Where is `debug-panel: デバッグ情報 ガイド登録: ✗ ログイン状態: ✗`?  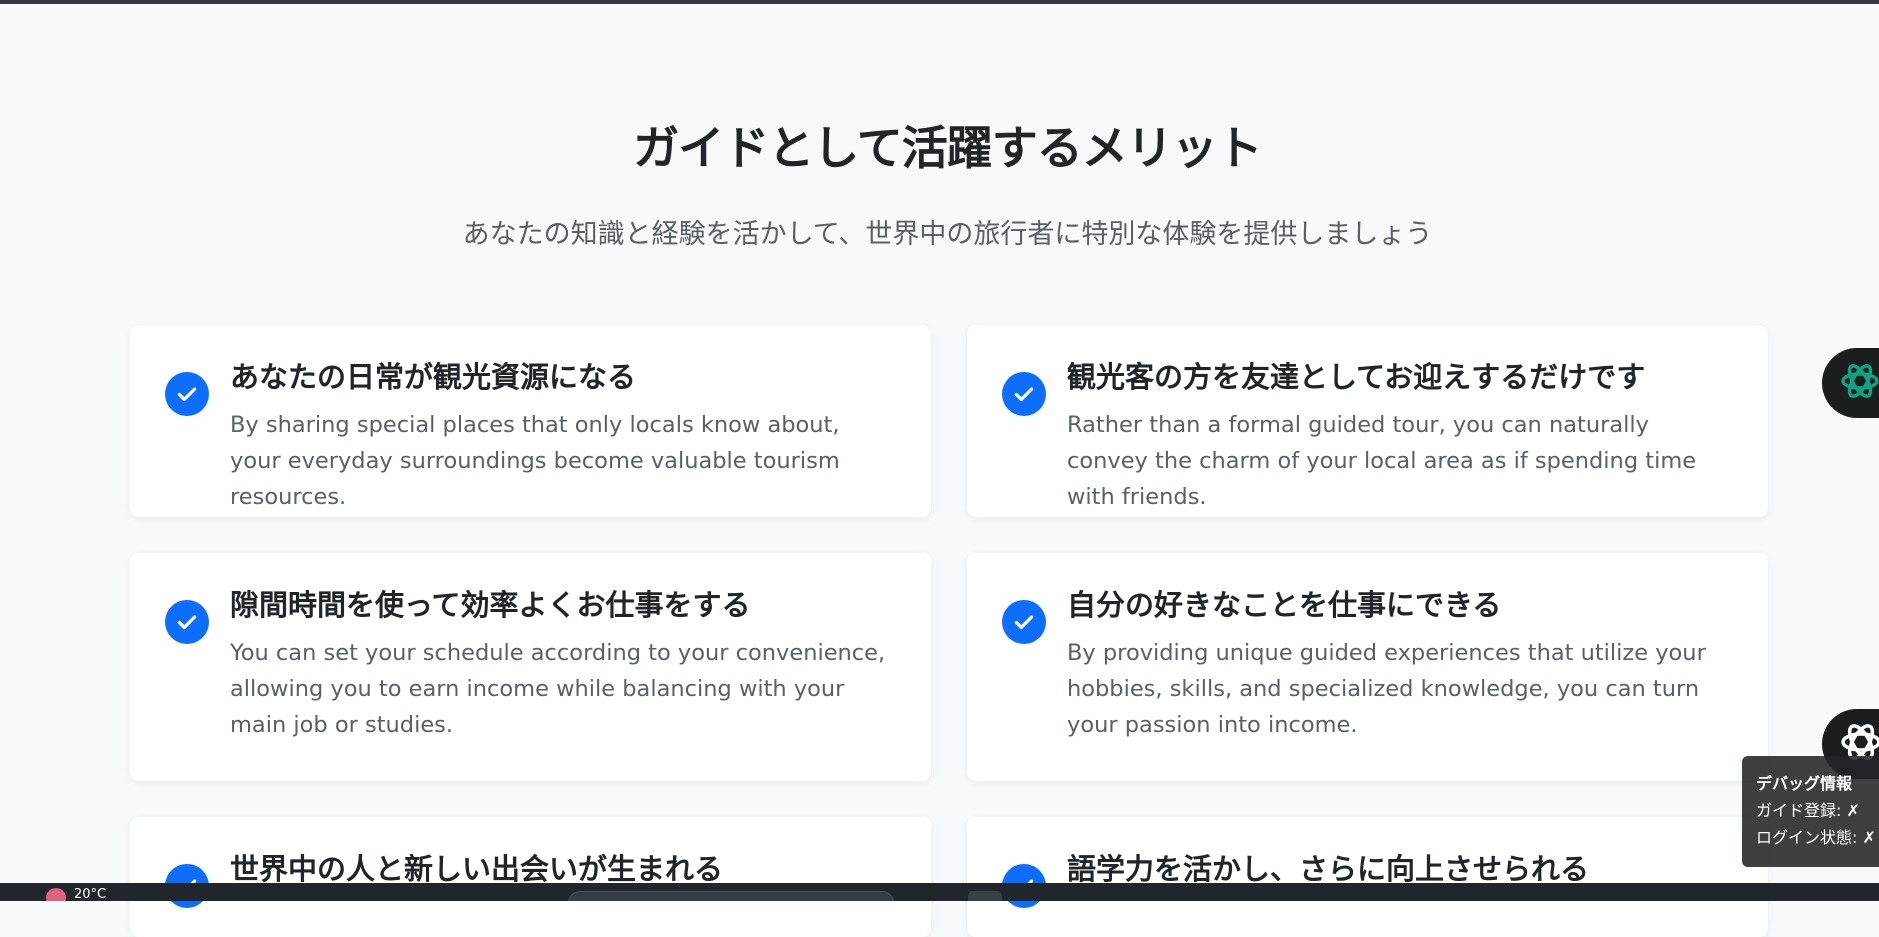 debug-panel: デバッグ情報 ガイド登録: ✗ ログイン状態: ✗ is located at coordinates (1810, 811).